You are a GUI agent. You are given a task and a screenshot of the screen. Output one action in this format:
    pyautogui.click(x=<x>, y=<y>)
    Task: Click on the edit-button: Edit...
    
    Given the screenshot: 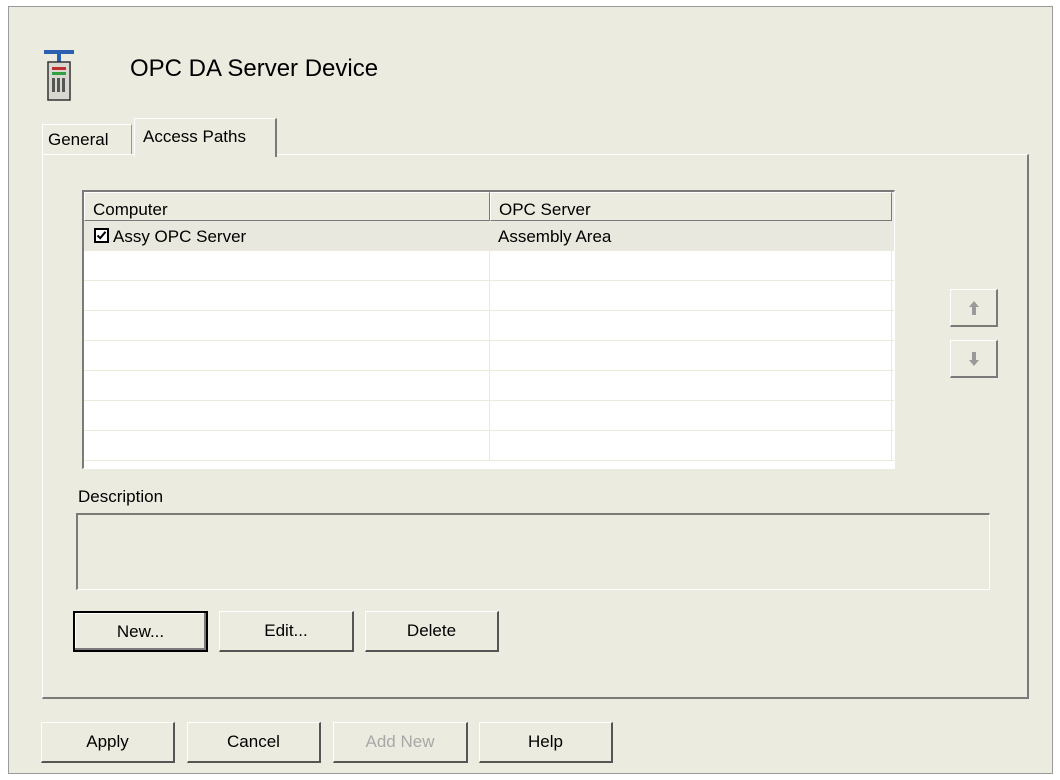 What is the action you would take?
    pyautogui.click(x=286, y=631)
    